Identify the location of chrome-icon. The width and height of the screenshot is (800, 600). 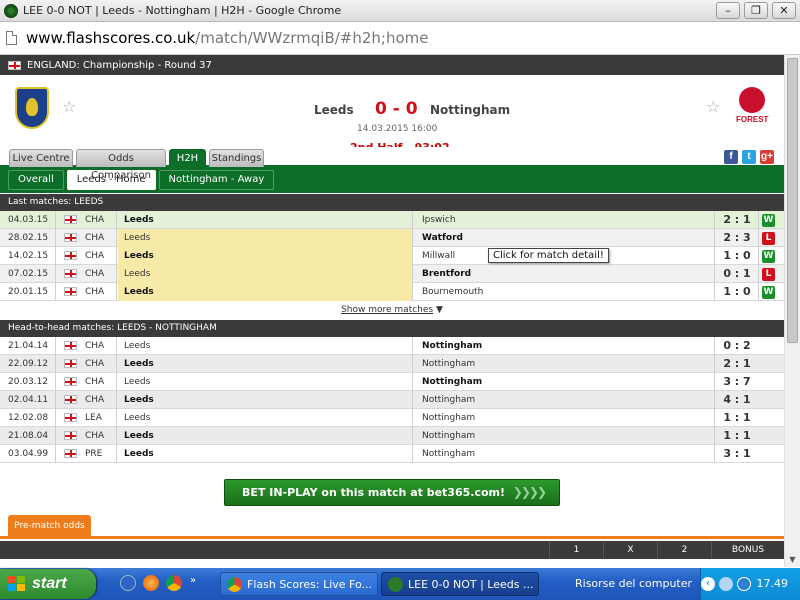
(174, 583).